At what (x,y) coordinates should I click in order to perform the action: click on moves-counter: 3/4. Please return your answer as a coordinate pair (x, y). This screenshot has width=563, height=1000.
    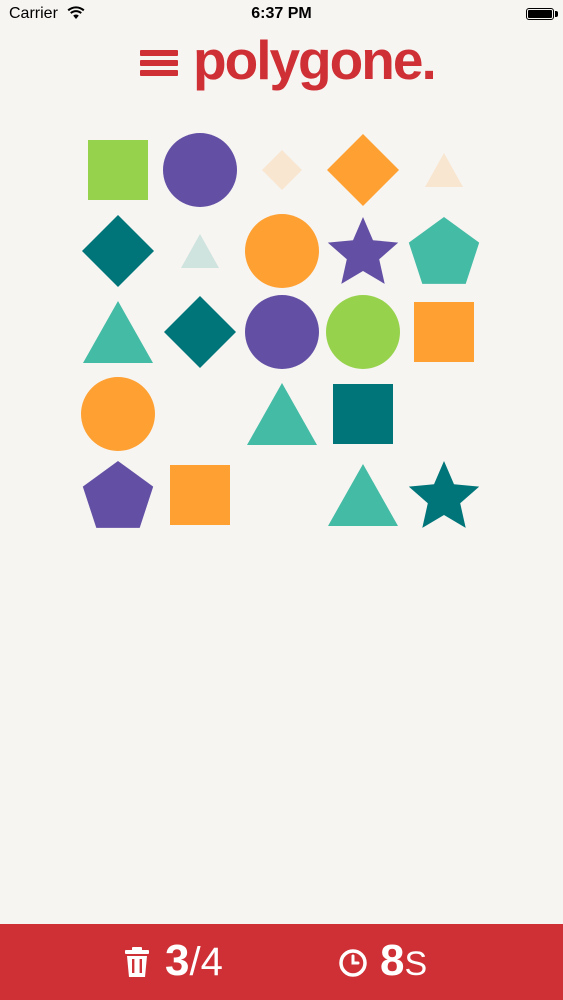
    Looking at the image, I should click on (194, 961).